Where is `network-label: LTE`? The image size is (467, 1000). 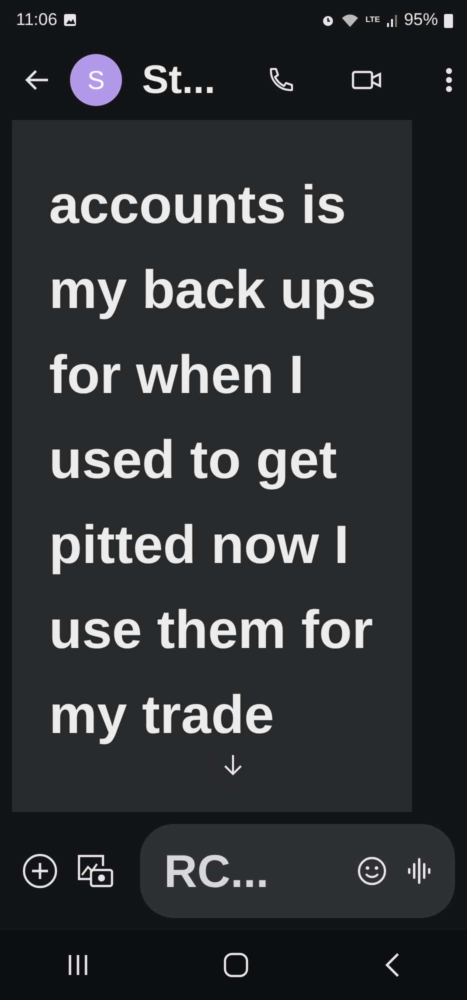 network-label: LTE is located at coordinates (372, 20).